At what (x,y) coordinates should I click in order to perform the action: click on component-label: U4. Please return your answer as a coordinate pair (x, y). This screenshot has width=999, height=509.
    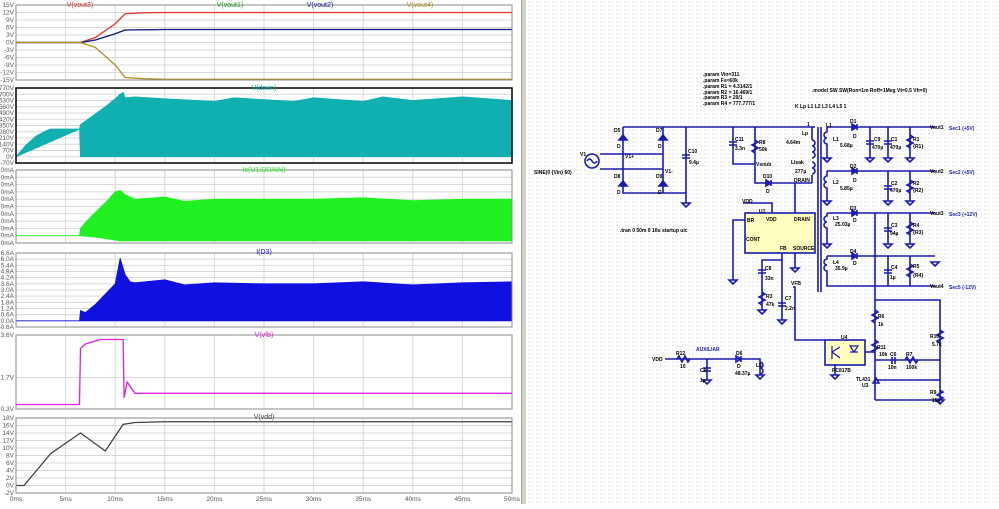
    Looking at the image, I should click on (844, 338).